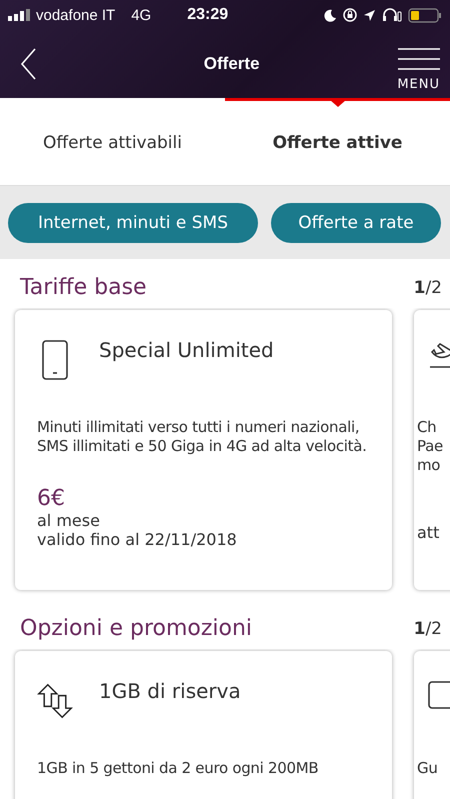 This screenshot has width=450, height=799. Describe the element at coordinates (430, 446) in the screenshot. I see `offer-description: Ch Pae mo` at that location.